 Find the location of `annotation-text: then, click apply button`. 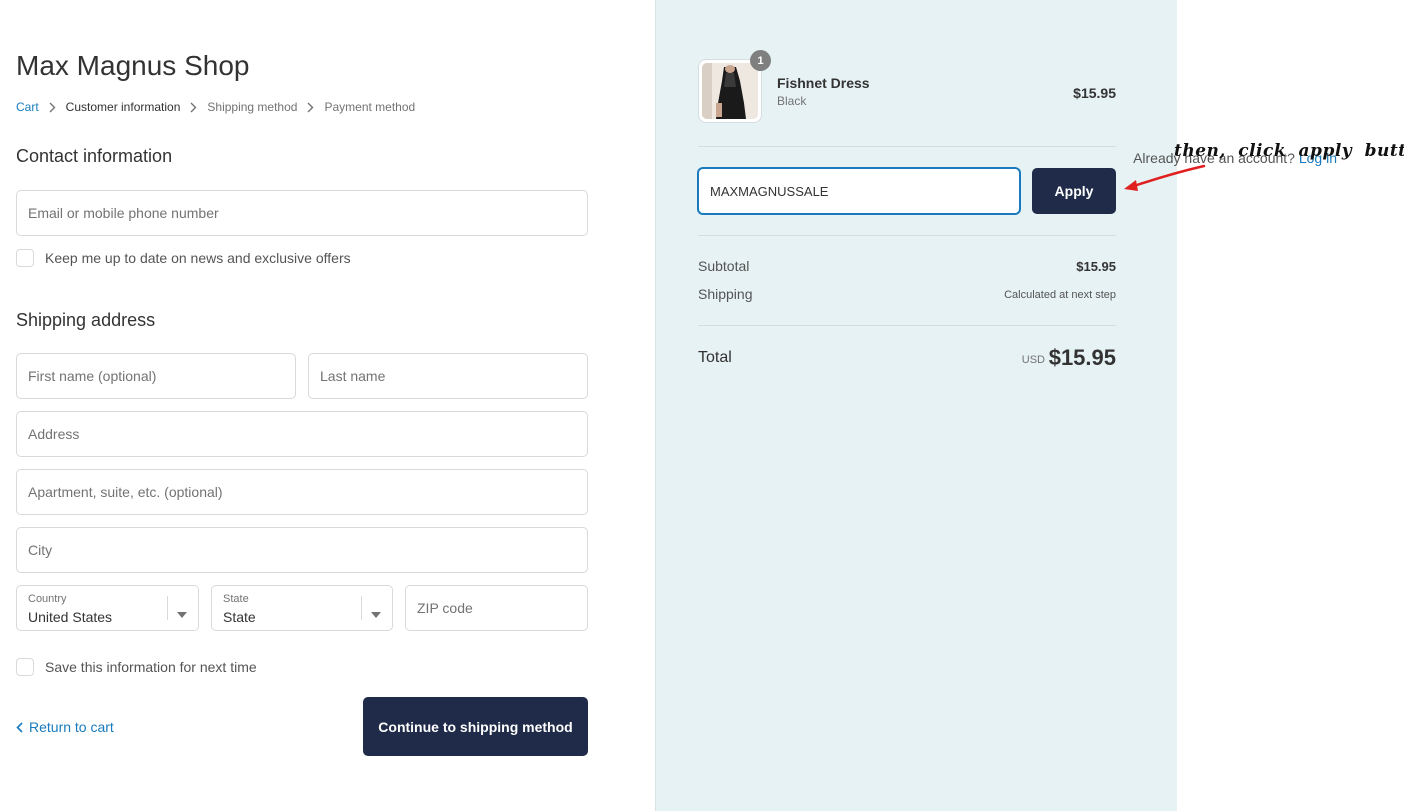

annotation-text: then, click apply button is located at coordinates (1289, 151).